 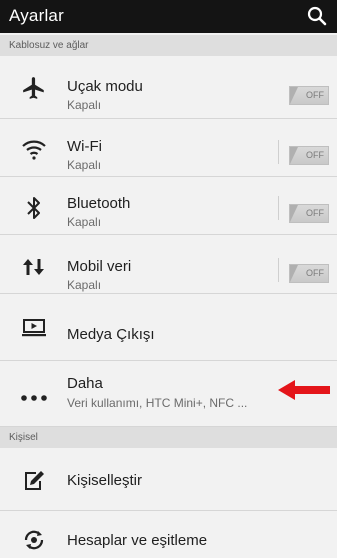 I want to click on item-title: Mobil veri, so click(x=99, y=266).